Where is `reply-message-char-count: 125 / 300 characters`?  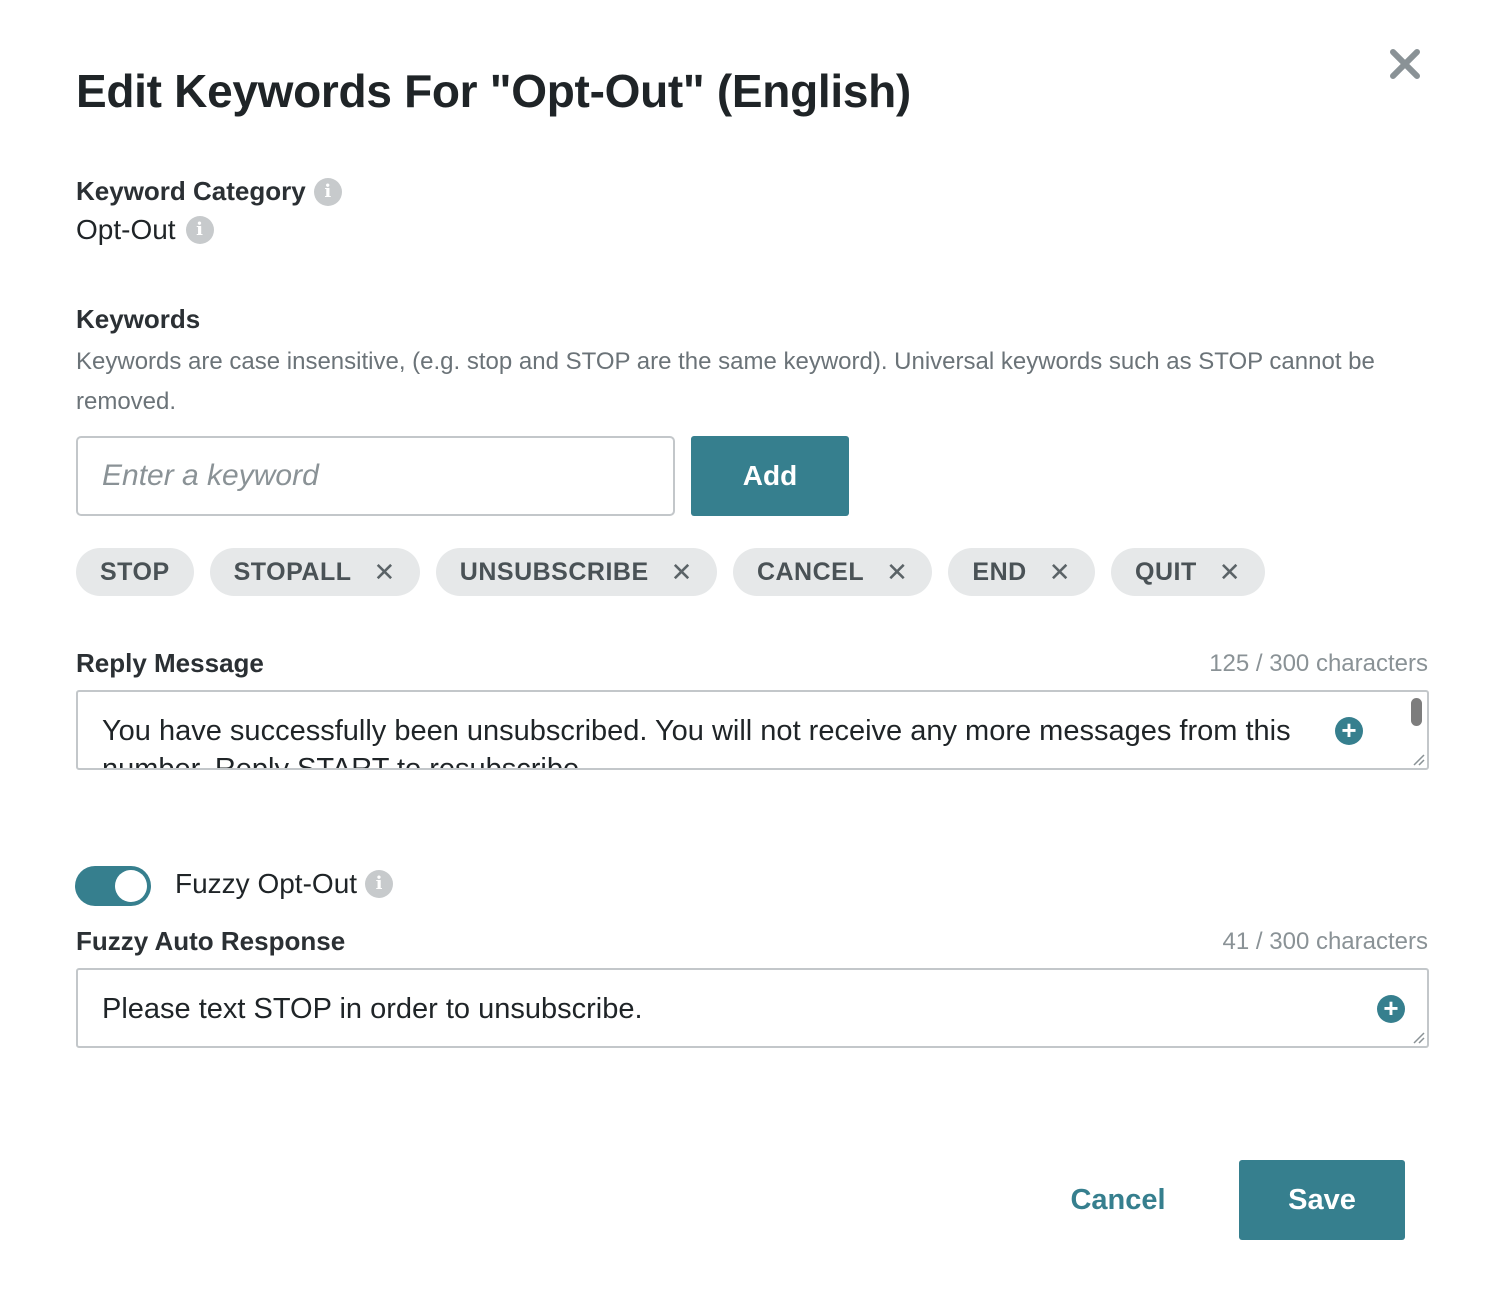 reply-message-char-count: 125 / 300 characters is located at coordinates (1318, 663).